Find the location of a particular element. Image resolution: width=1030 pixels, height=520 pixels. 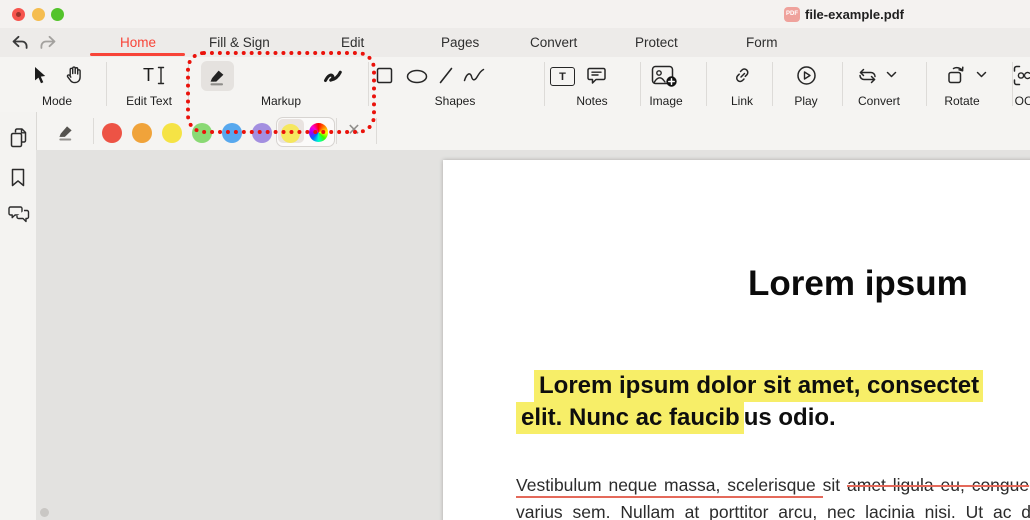

document-bold-line-1: Lorem ipsum dolor sit amet, consectet is located at coordinates (759, 386).